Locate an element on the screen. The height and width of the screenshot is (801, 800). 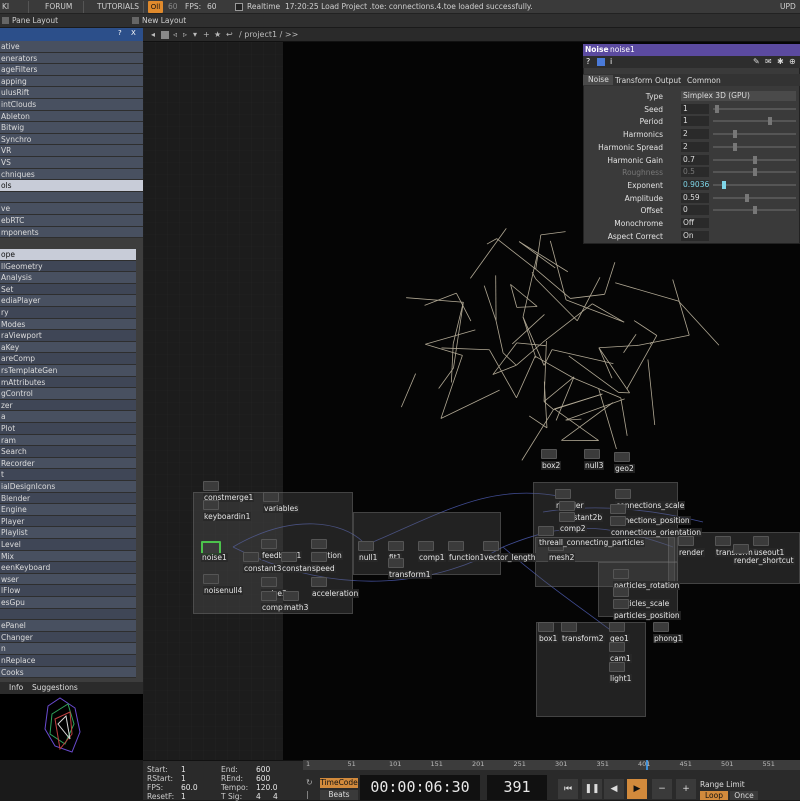
palette-item: llGeometry is located at coordinates (68, 267).